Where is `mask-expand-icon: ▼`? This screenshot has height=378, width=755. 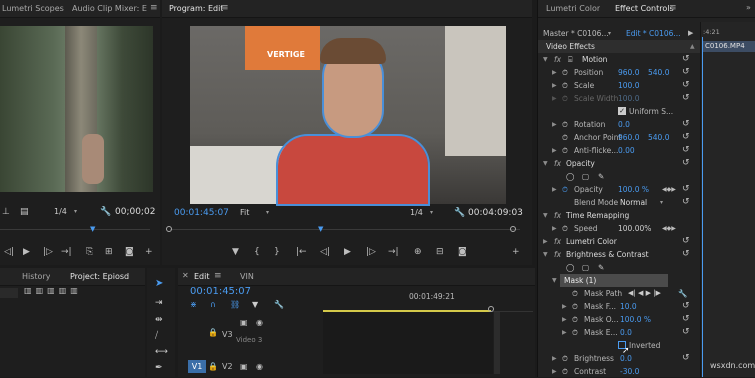 mask-expand-icon: ▼ is located at coordinates (554, 280).